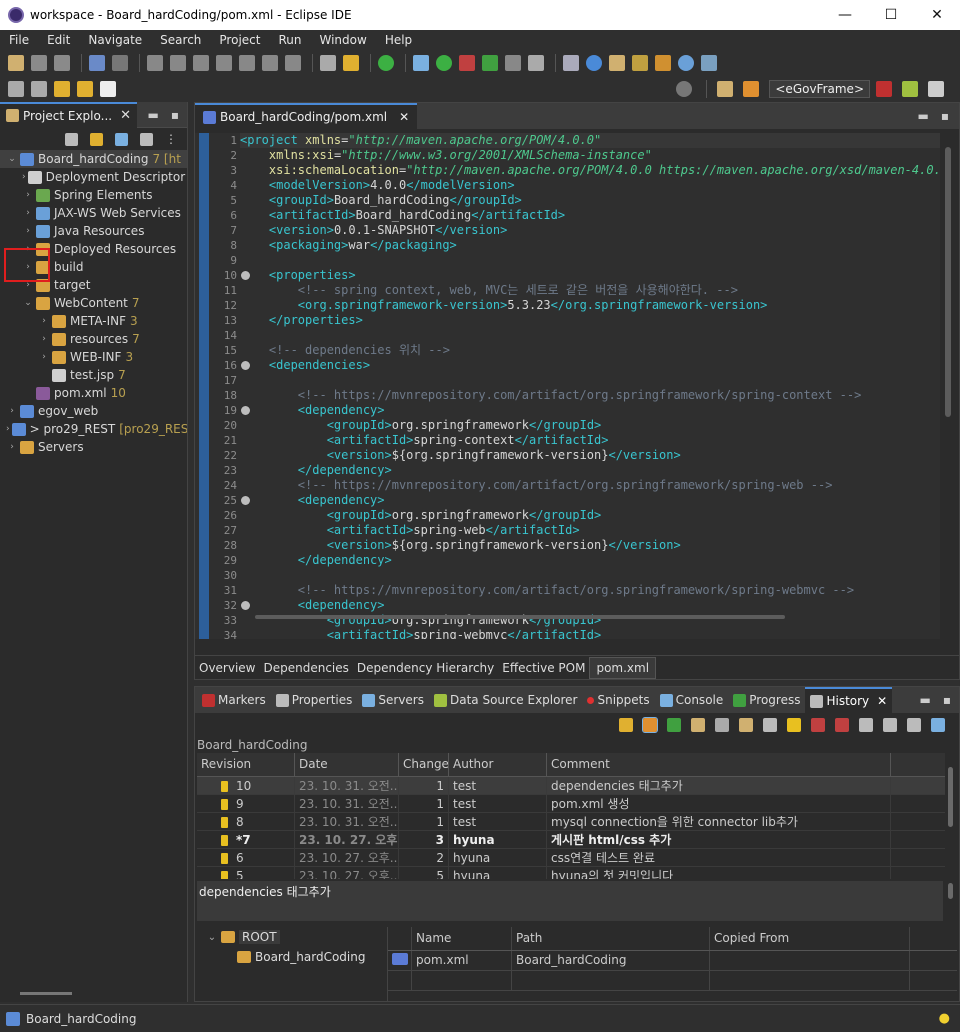 The height and width of the screenshot is (1032, 960). What do you see at coordinates (944, 1018) in the screenshot?
I see `tips-lightbulb-icon: ●` at bounding box center [944, 1018].